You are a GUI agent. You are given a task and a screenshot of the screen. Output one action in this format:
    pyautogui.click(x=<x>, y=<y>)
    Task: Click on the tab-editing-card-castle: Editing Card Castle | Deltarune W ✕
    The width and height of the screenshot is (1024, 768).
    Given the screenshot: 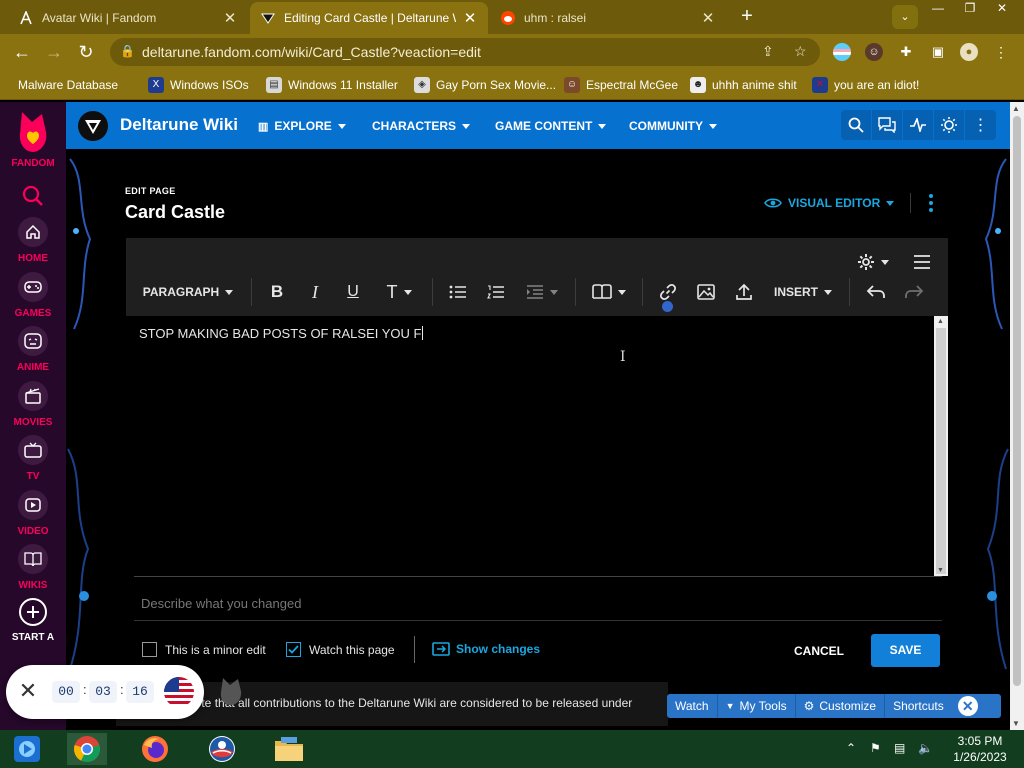 What is the action you would take?
    pyautogui.click(x=369, y=18)
    